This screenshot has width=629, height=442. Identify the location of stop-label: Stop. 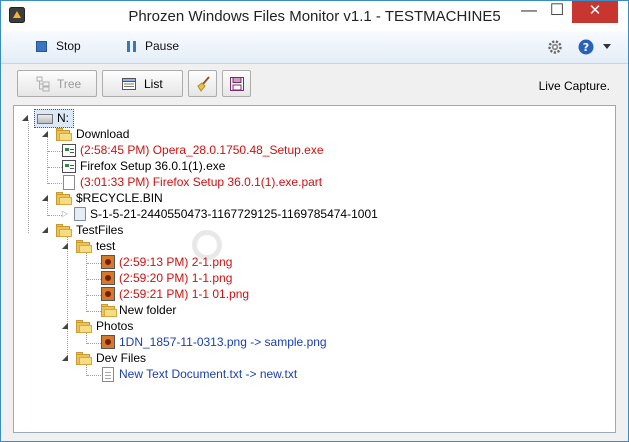
(68, 46).